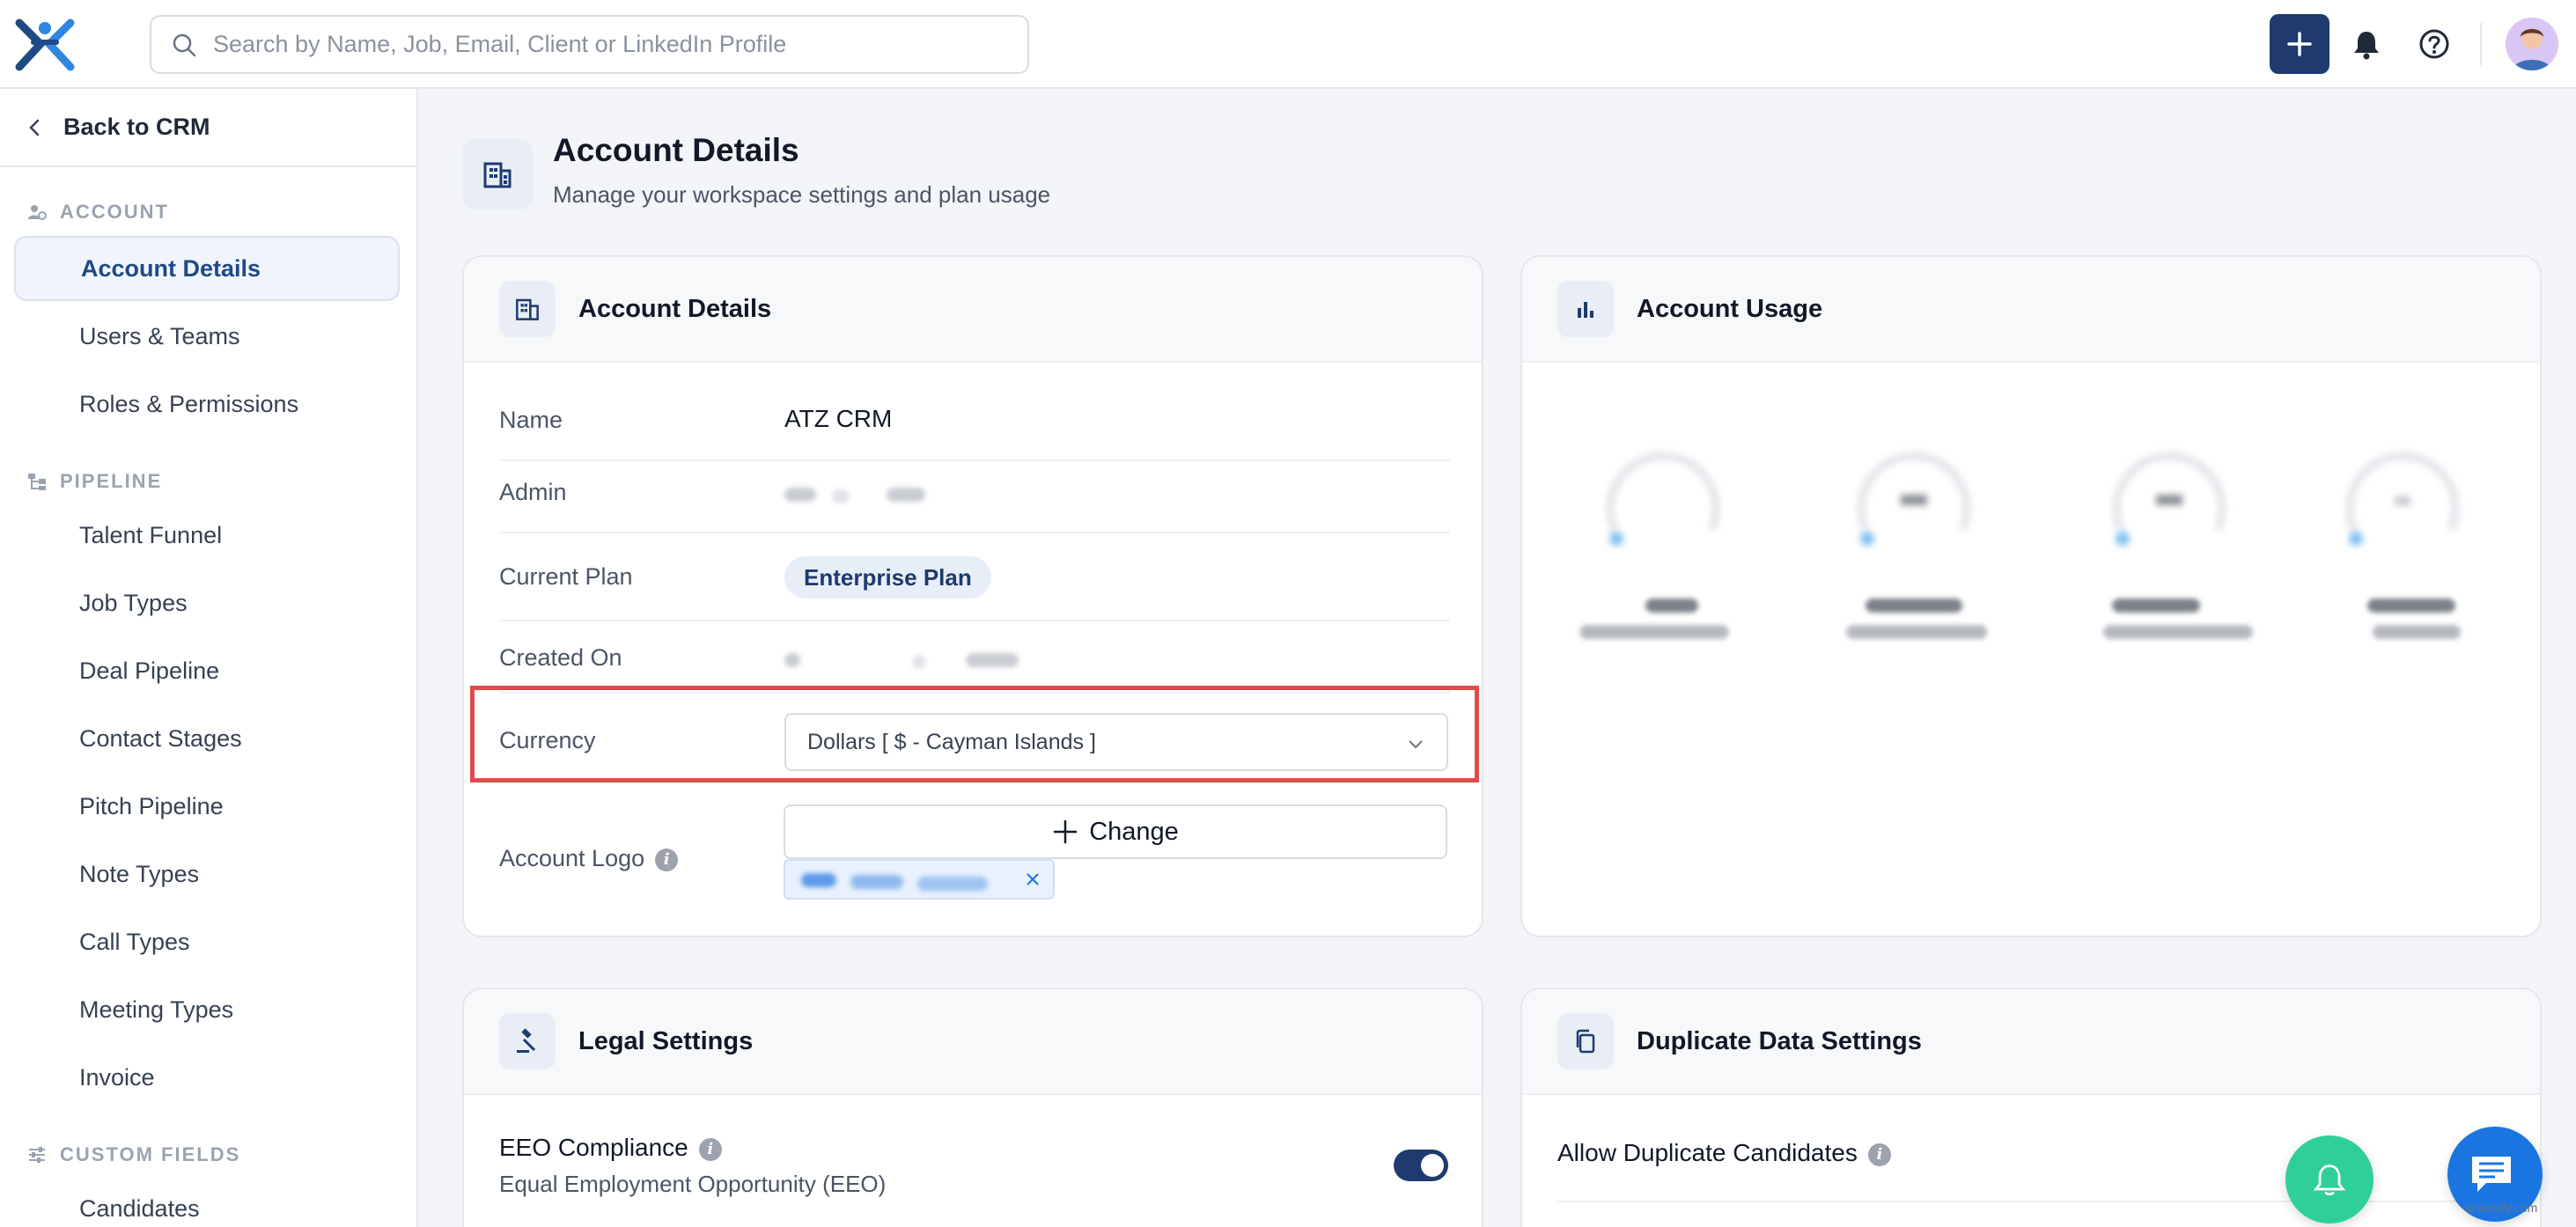 The image size is (2576, 1227). I want to click on sidebar-item-deal-pipeline: Deal Pipeline, so click(207, 671).